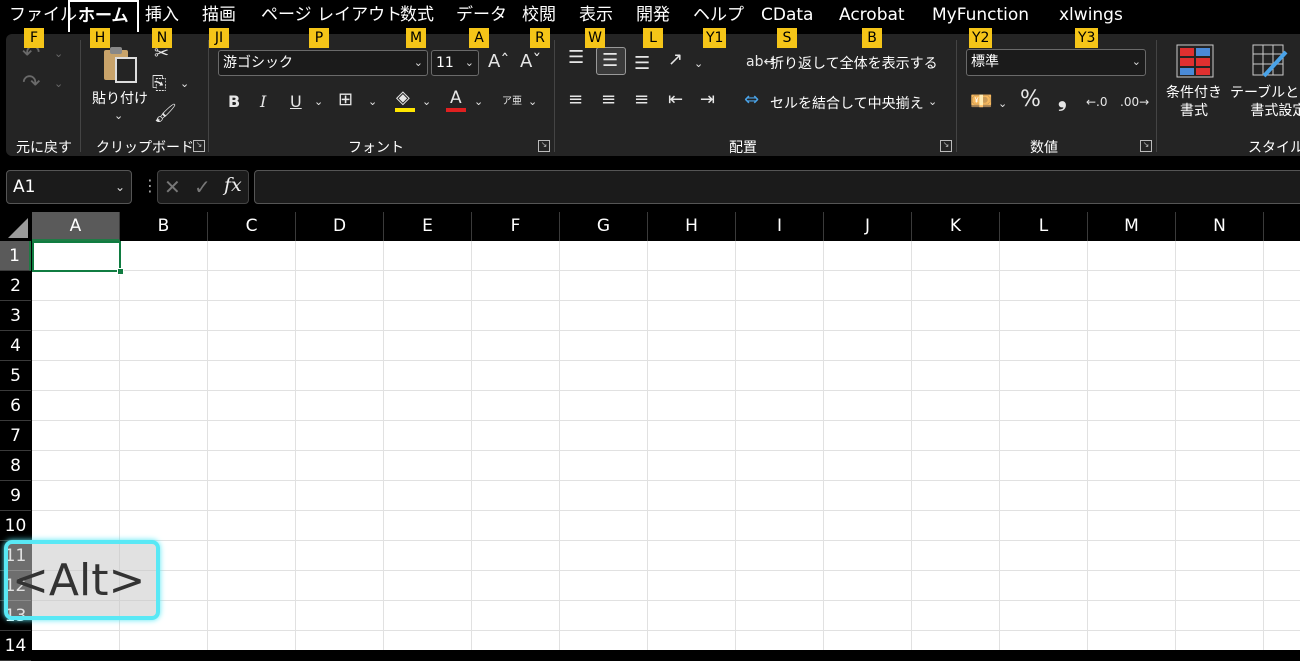  Describe the element at coordinates (751, 100) in the screenshot. I see `merge-center-icon: ⇔` at that location.